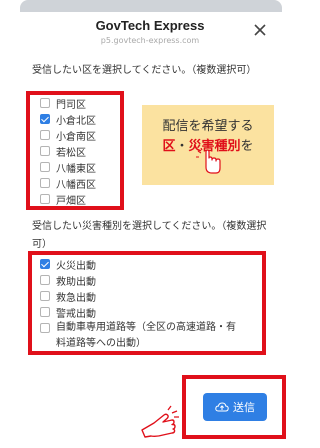 The image size is (320, 448). Describe the element at coordinates (222, 407) in the screenshot. I see `cloud-upload-icon` at that location.